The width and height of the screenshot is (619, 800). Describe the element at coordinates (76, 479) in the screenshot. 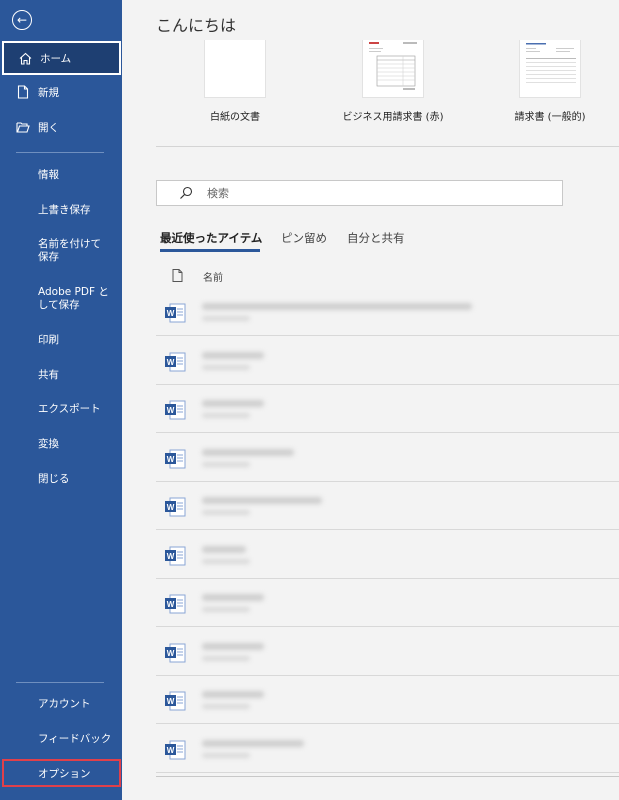

I see `nav-close: 閉じる` at that location.